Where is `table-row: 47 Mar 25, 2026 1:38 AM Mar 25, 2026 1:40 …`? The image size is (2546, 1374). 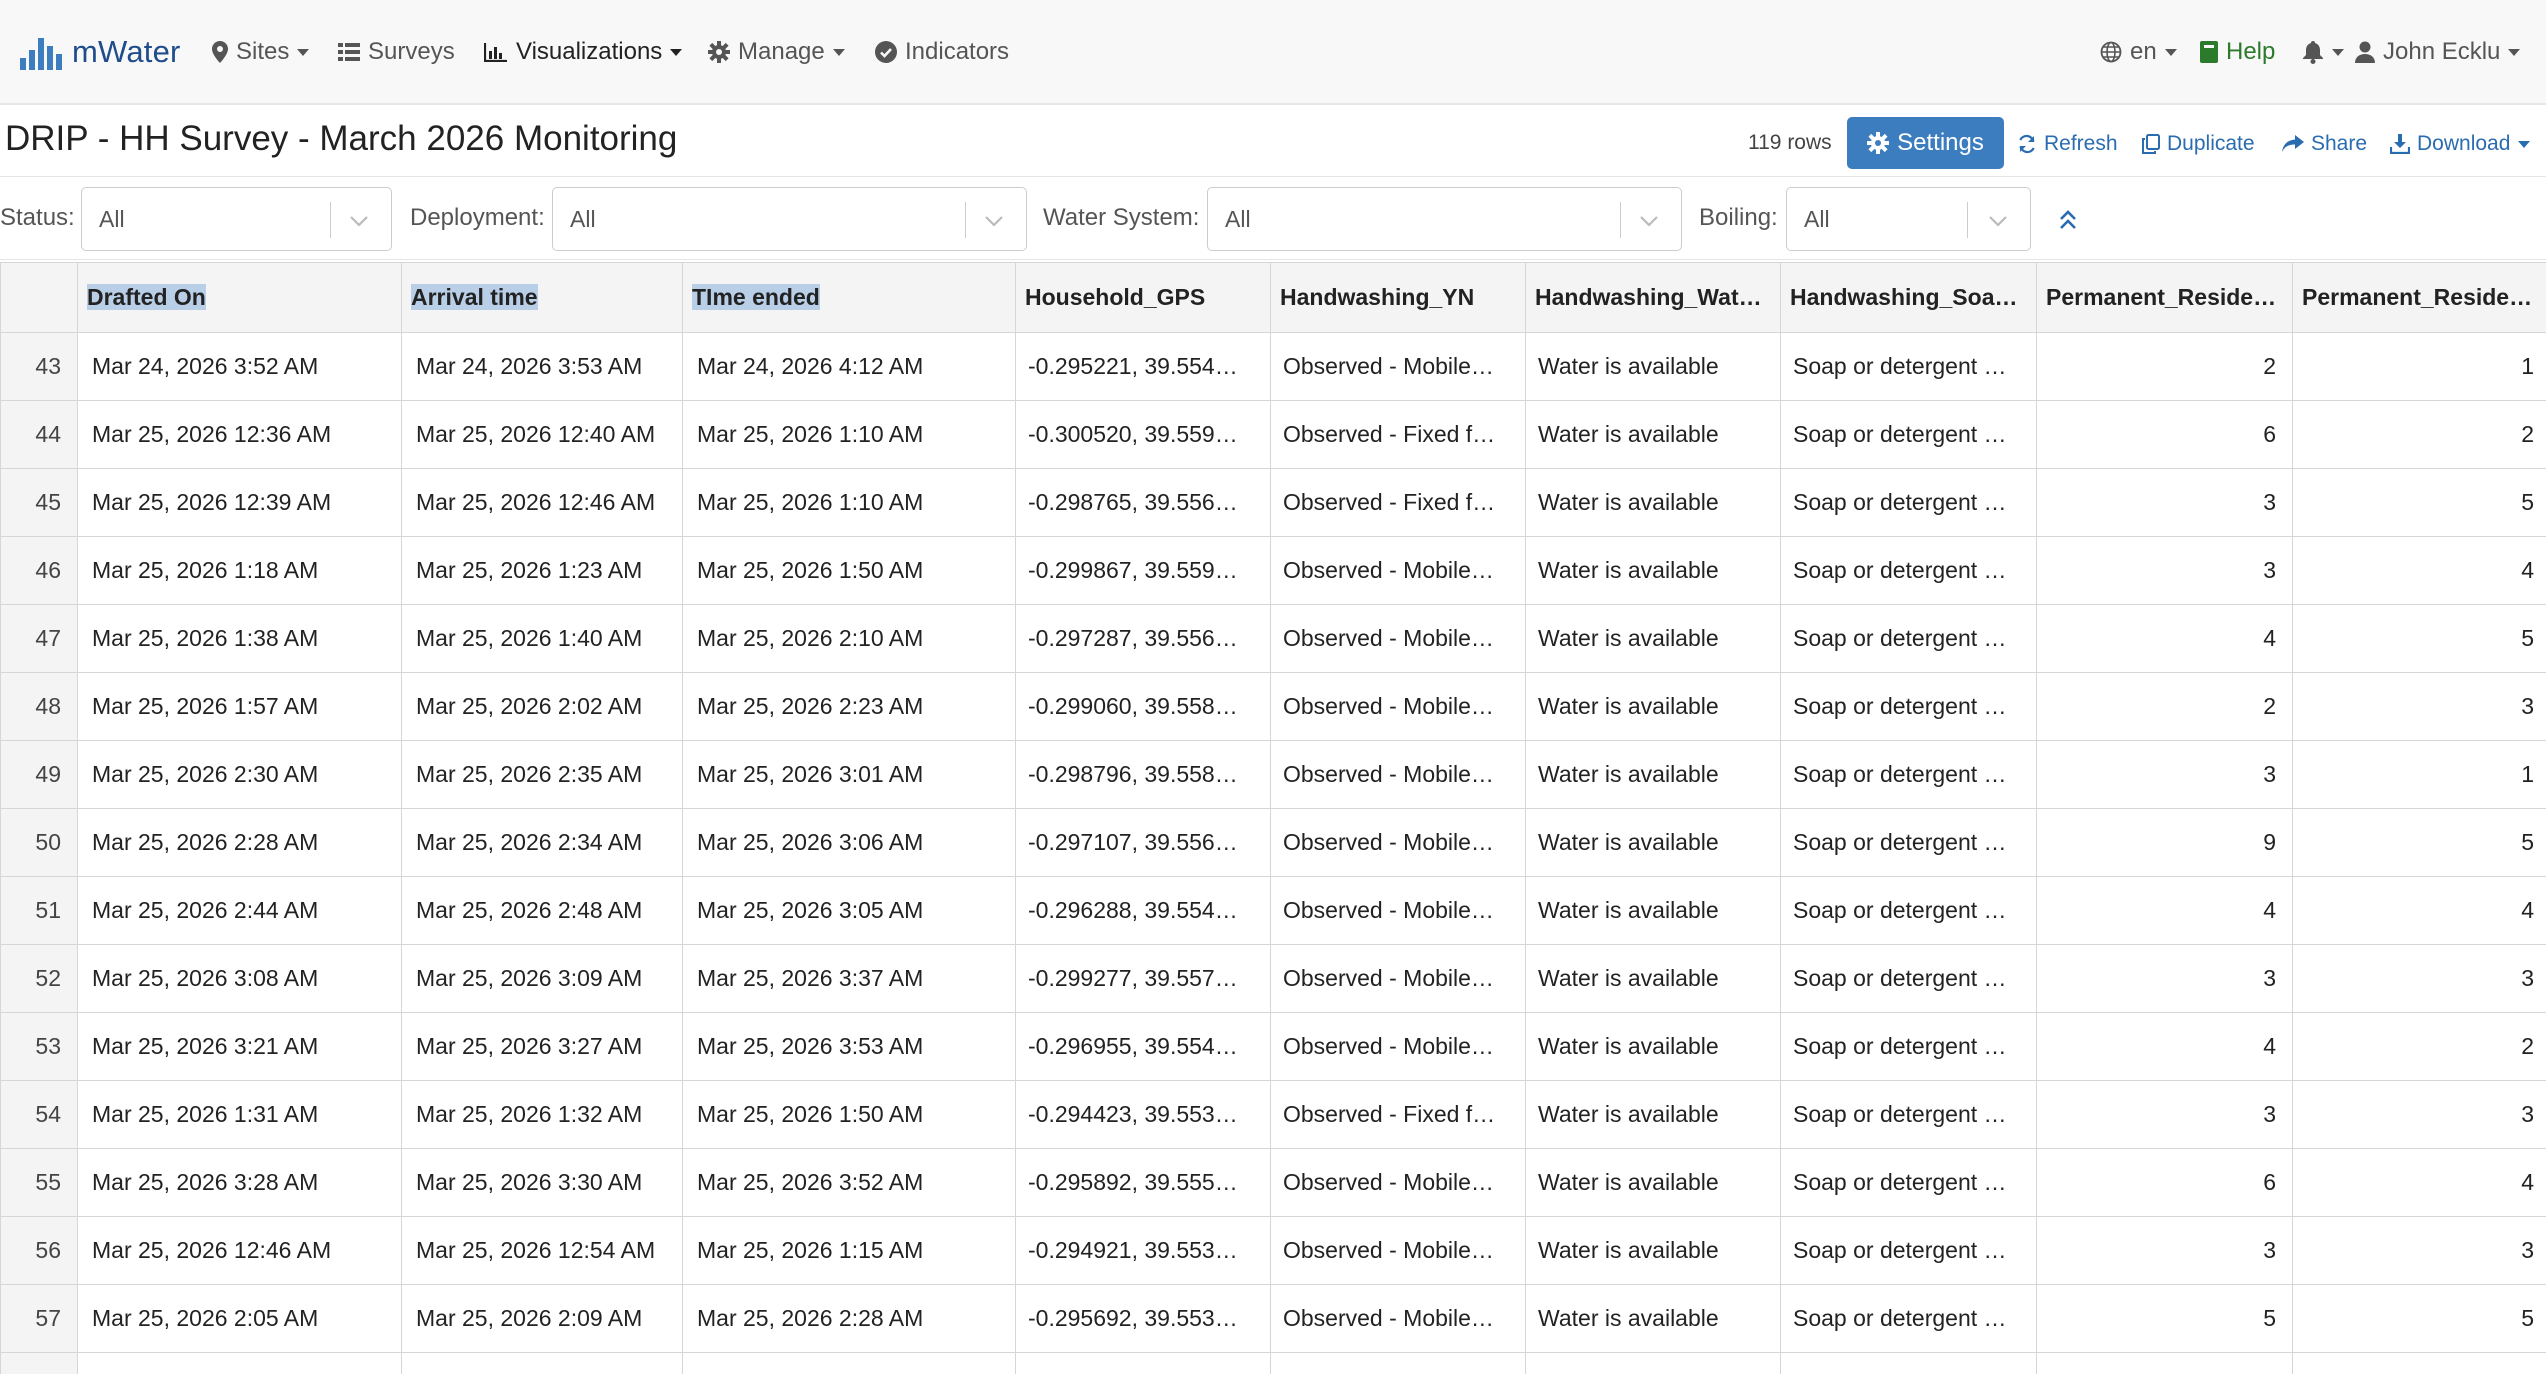
table-row: 47 Mar 25, 2026 1:38 AM Mar 25, 2026 1:40 … is located at coordinates (1273, 638).